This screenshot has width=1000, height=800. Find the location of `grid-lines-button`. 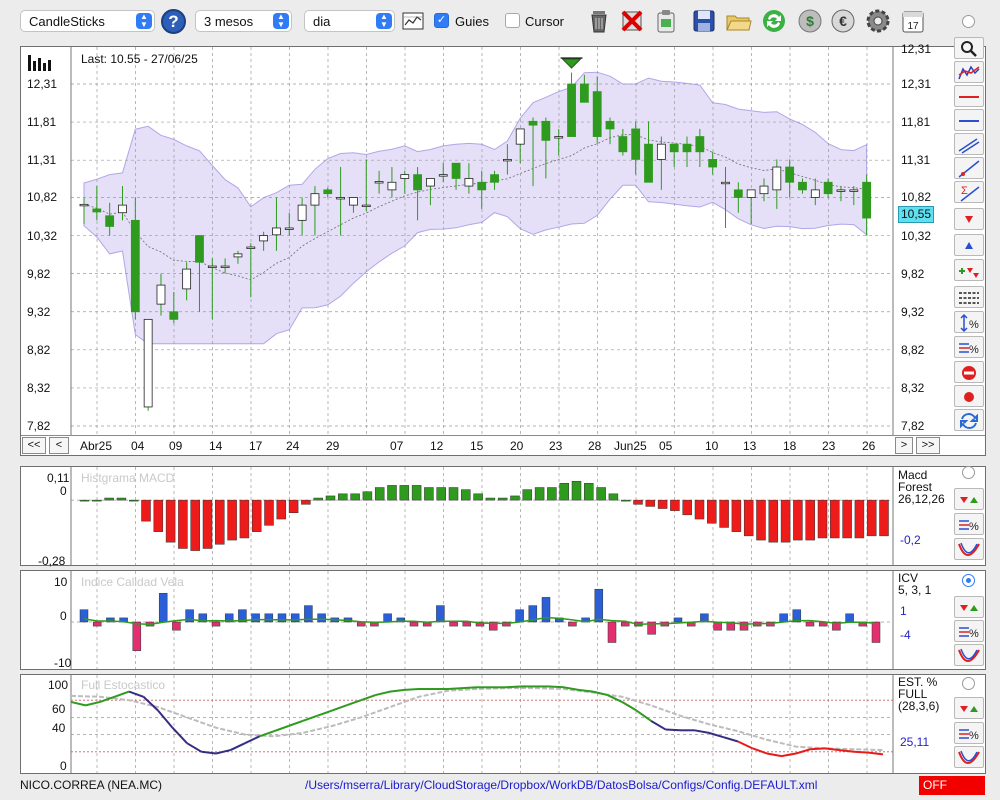

grid-lines-button is located at coordinates (969, 297).